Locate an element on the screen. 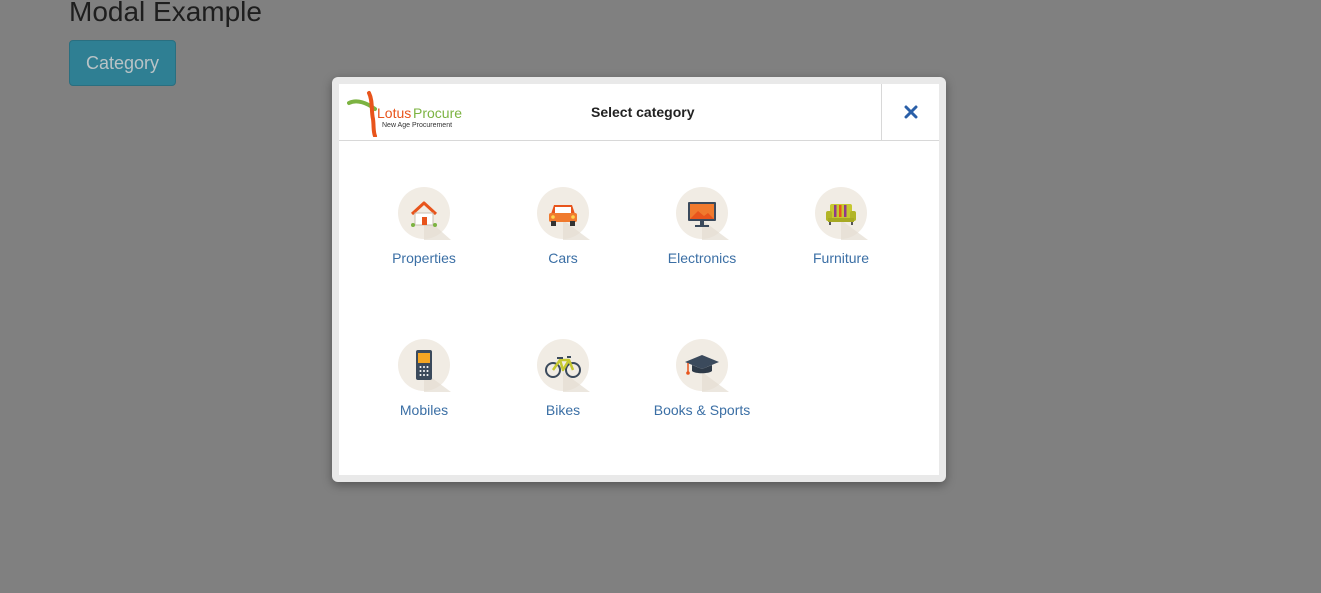  close-icon is located at coordinates (910, 112).